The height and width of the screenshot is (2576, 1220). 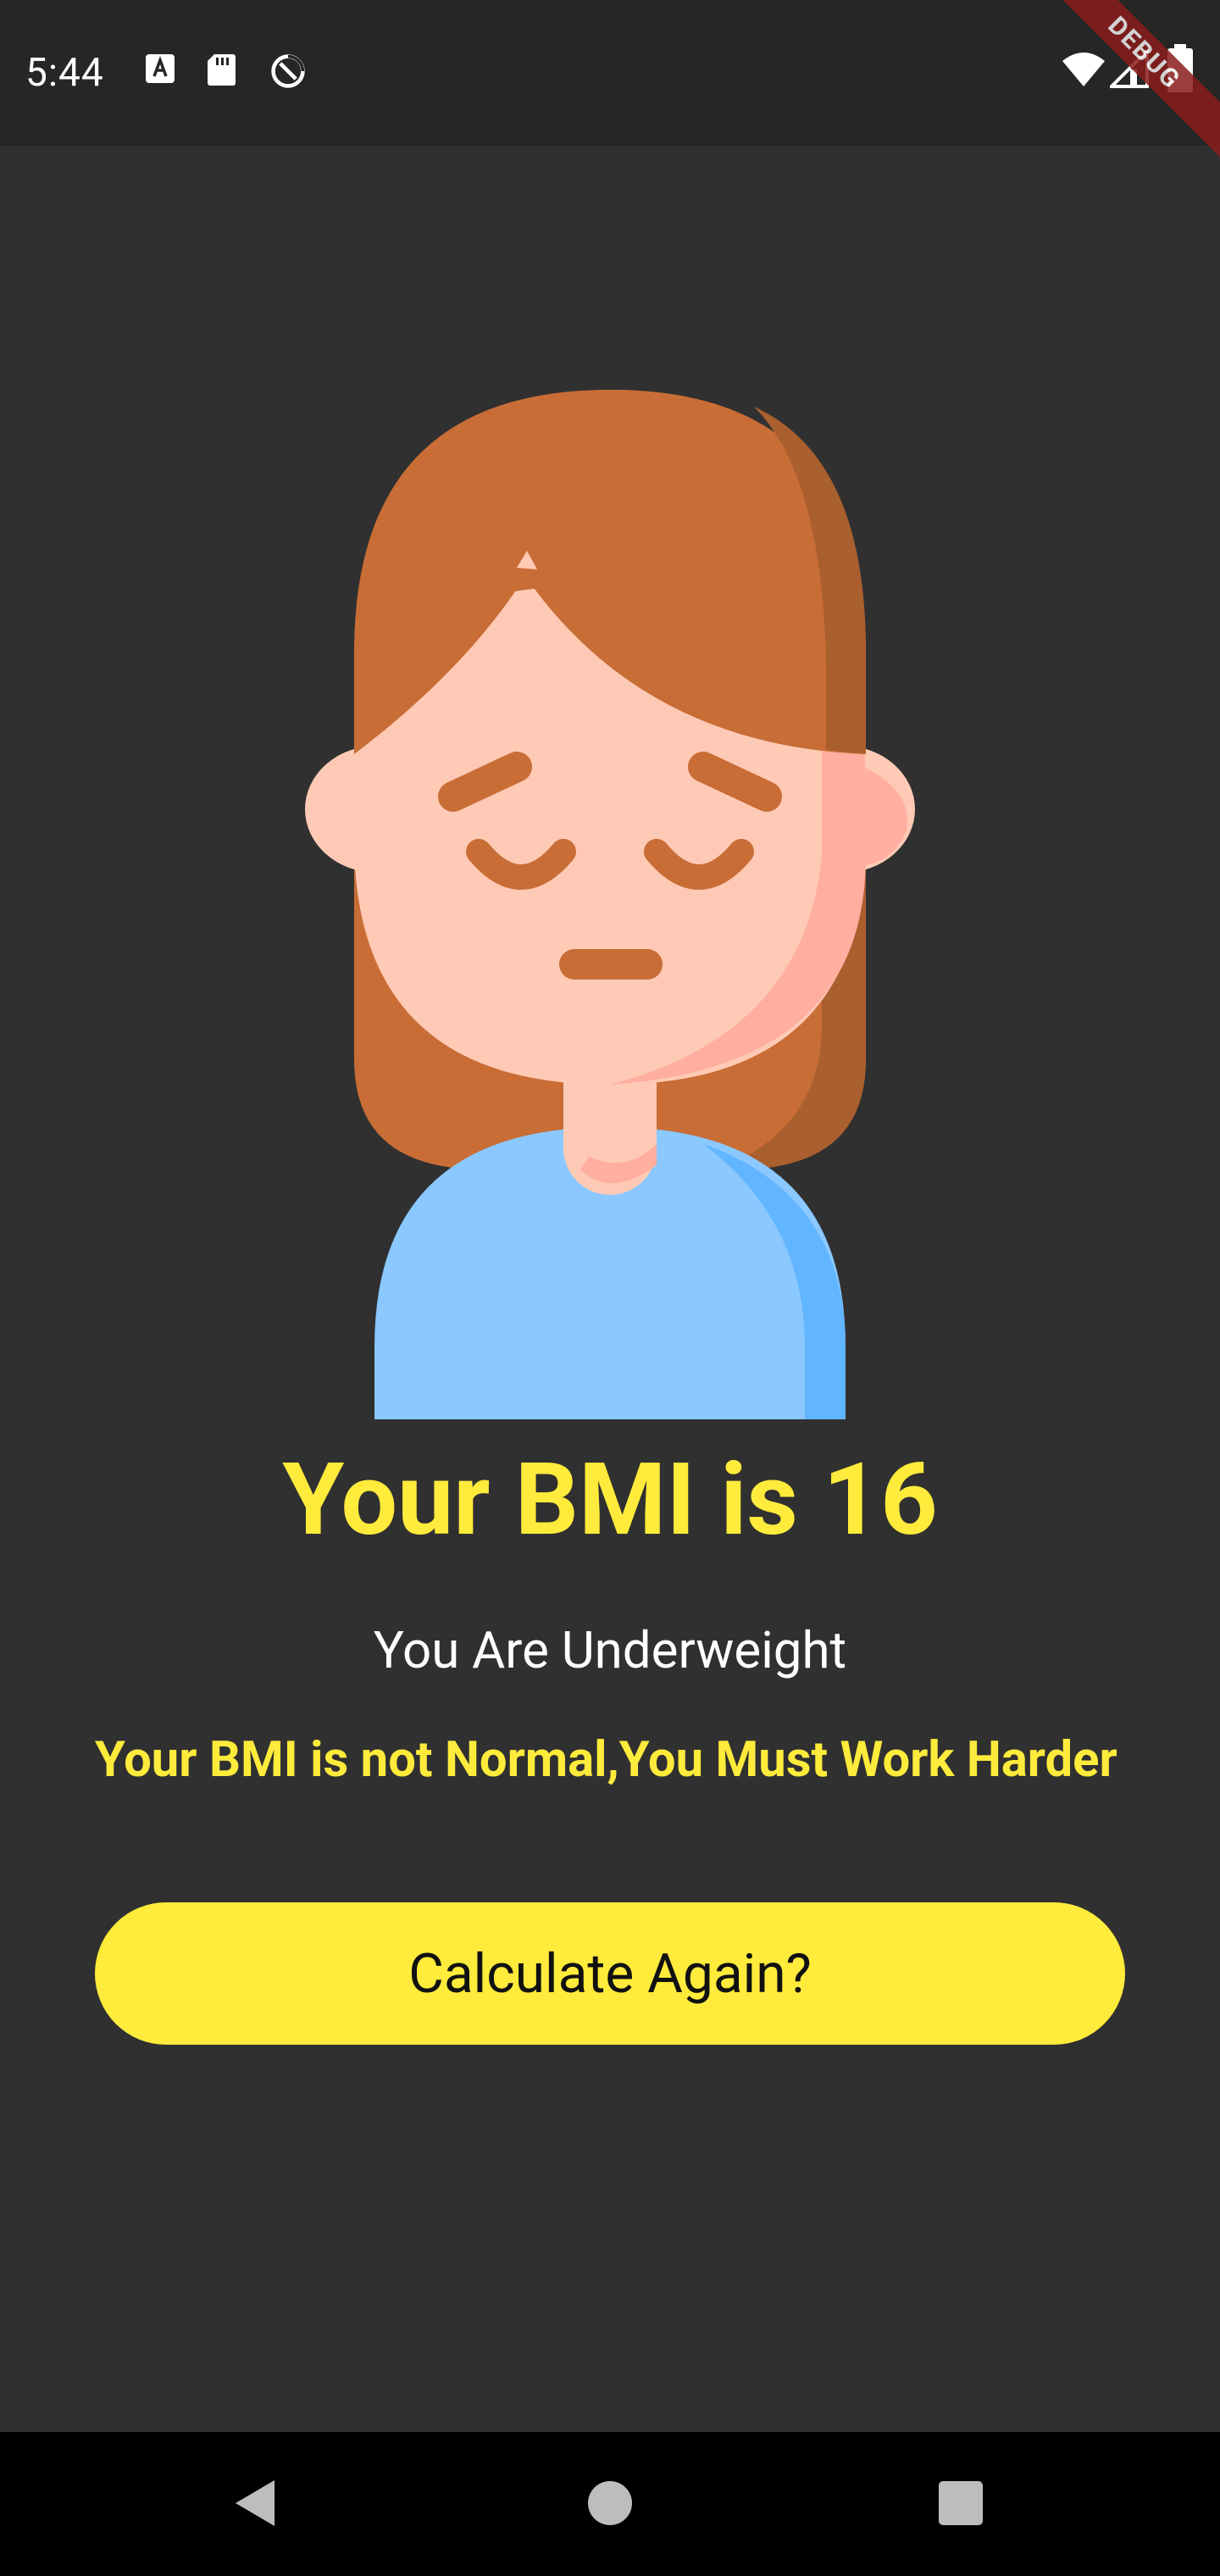 I want to click on bmi-status-label: You Are Underweight, so click(x=610, y=1650).